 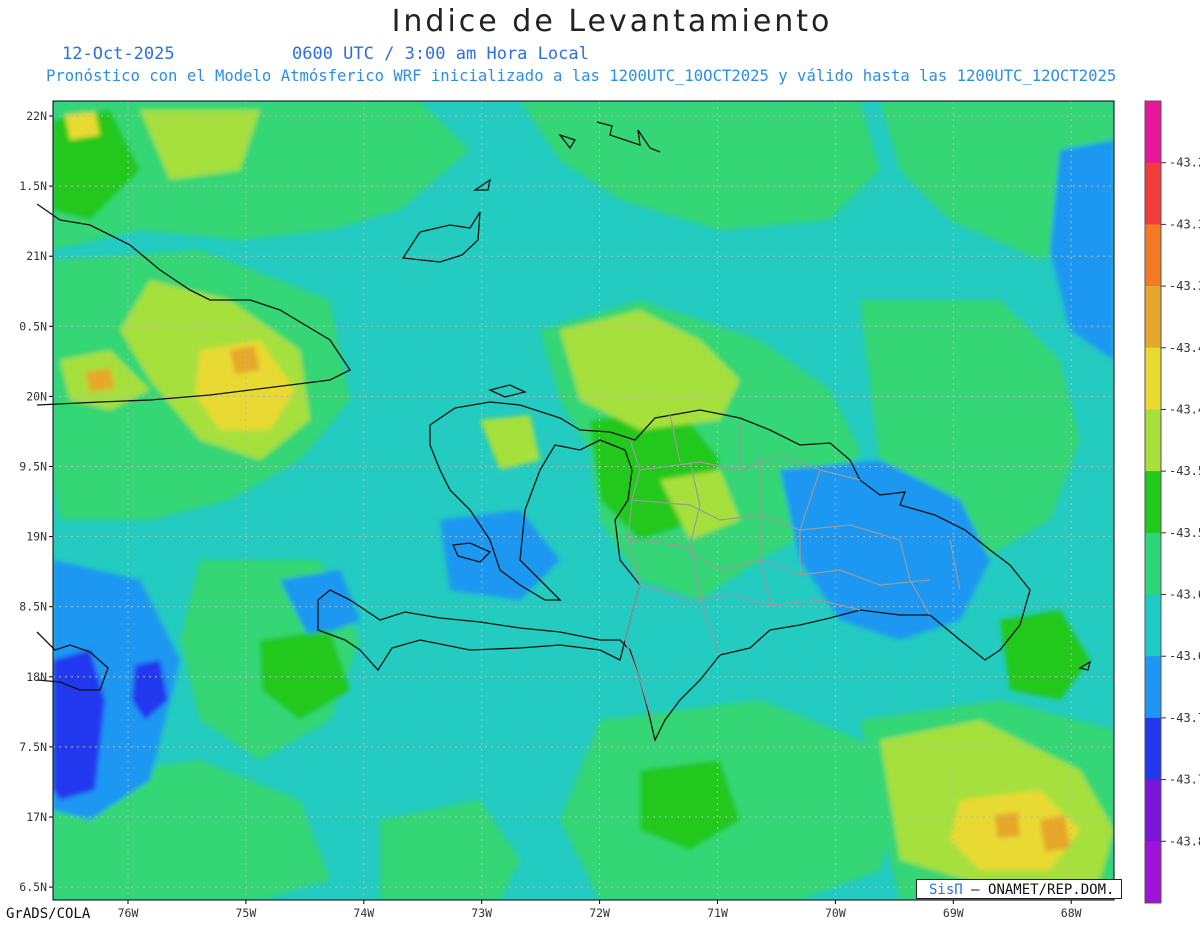 What do you see at coordinates (36, 817) in the screenshot?
I see `lat-label: 17N` at bounding box center [36, 817].